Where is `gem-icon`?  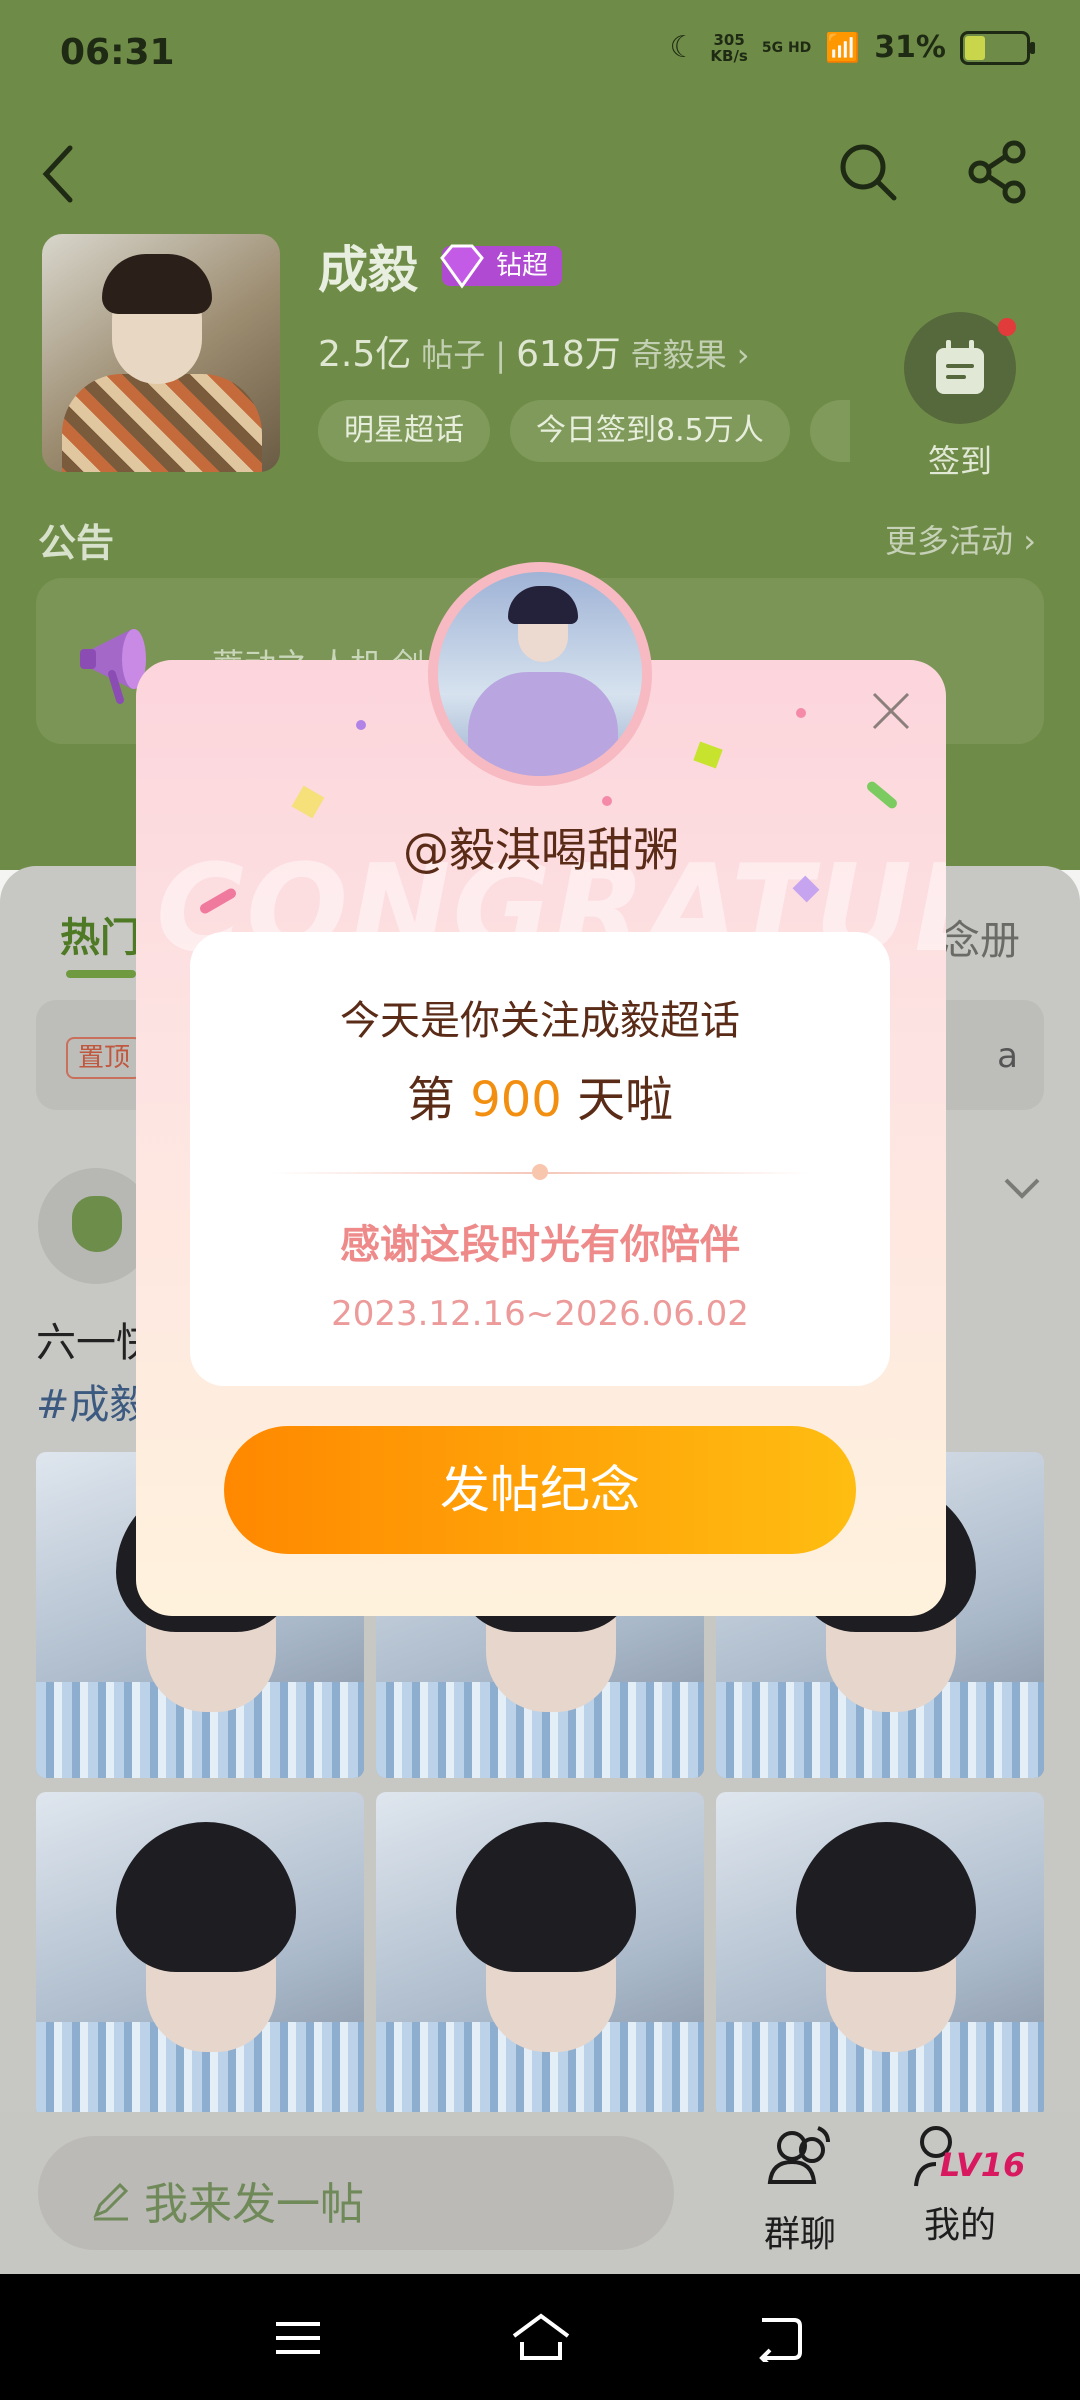
gem-icon is located at coordinates (462, 266).